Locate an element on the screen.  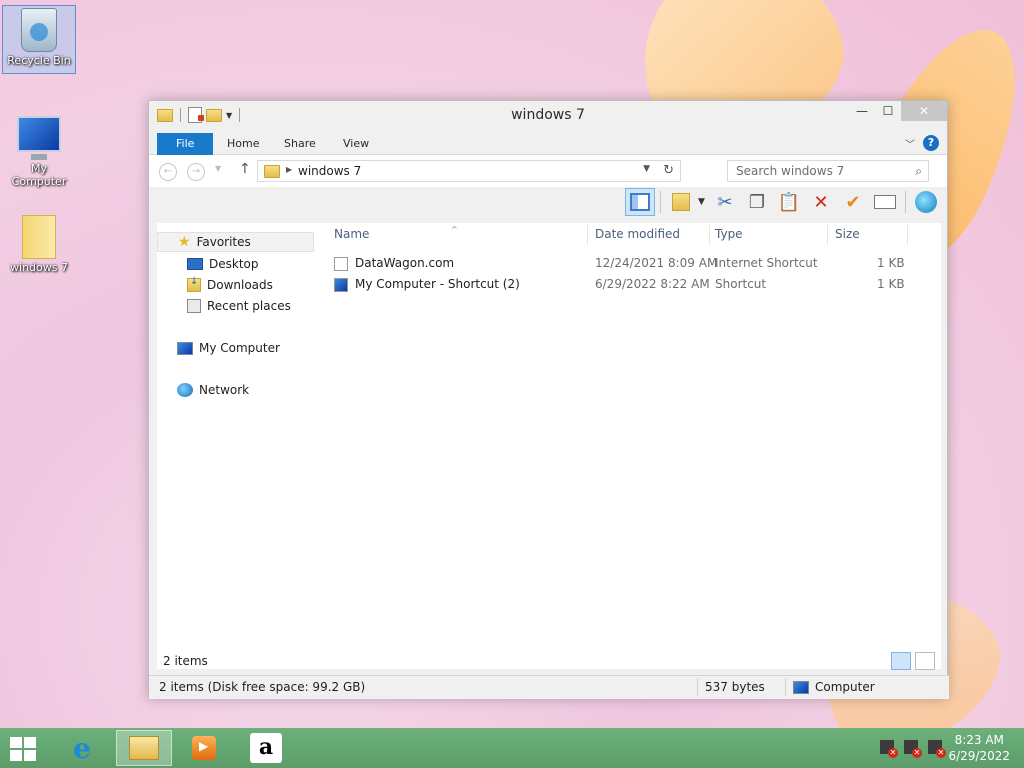
recycle-bin-icon is located at coordinates (39, 30).